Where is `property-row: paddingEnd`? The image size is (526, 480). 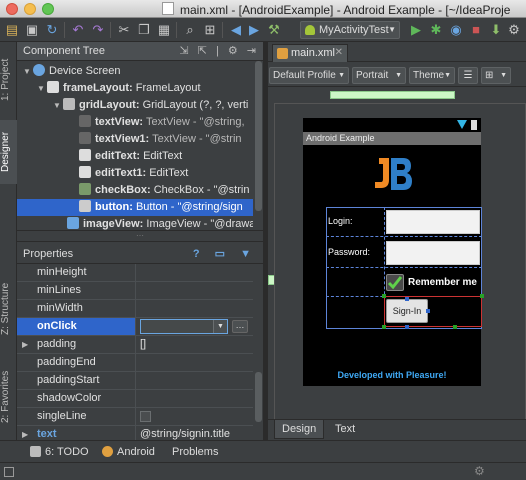
property-row: paddingEnd is located at coordinates (135, 363).